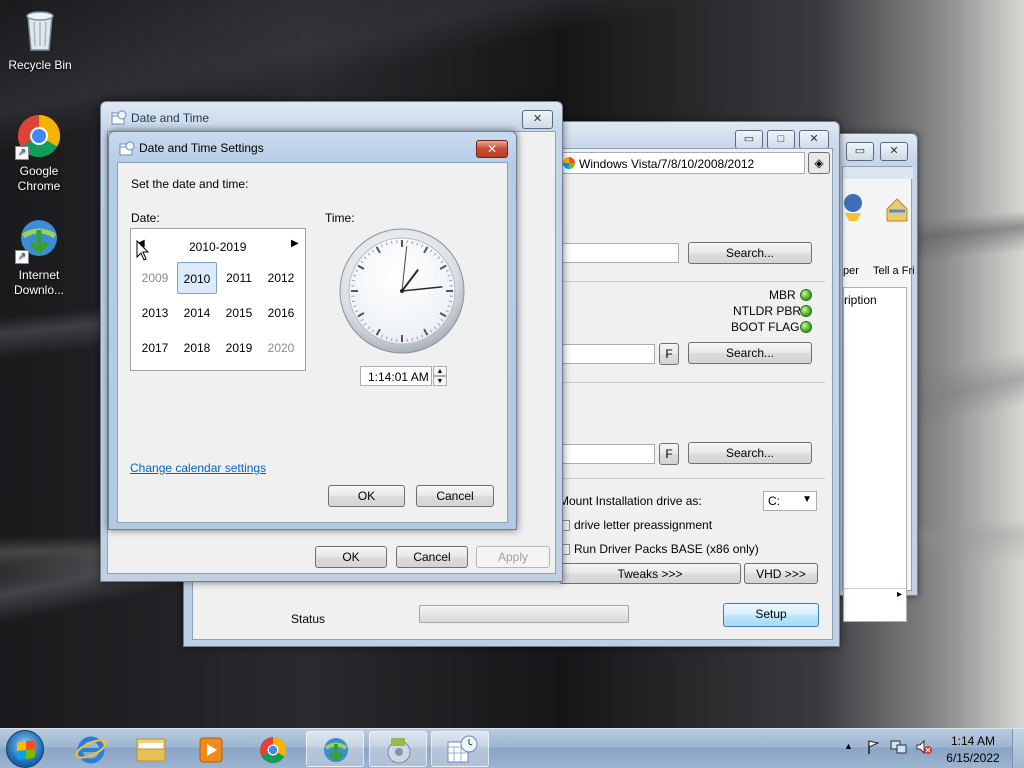 Image resolution: width=1024 pixels, height=768 pixels. Describe the element at coordinates (351, 557) in the screenshot. I see `ok-button: OK` at that location.